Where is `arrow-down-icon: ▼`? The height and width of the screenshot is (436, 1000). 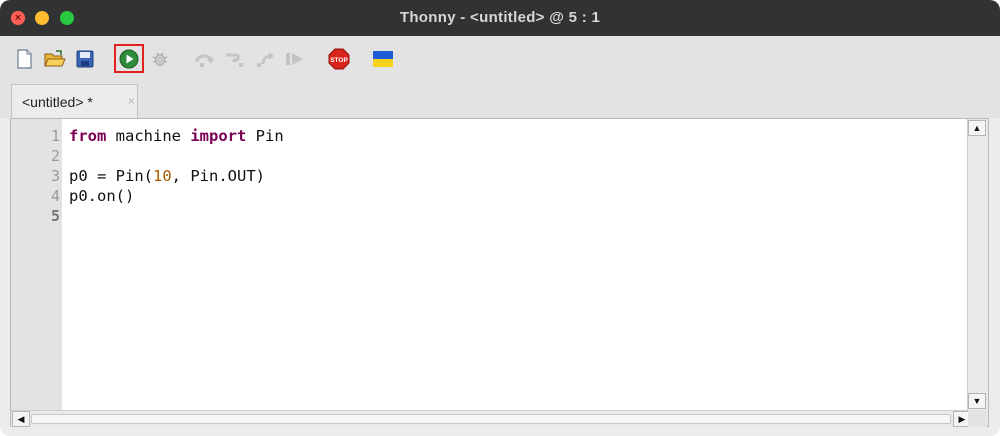
arrow-down-icon: ▼ is located at coordinates (977, 401).